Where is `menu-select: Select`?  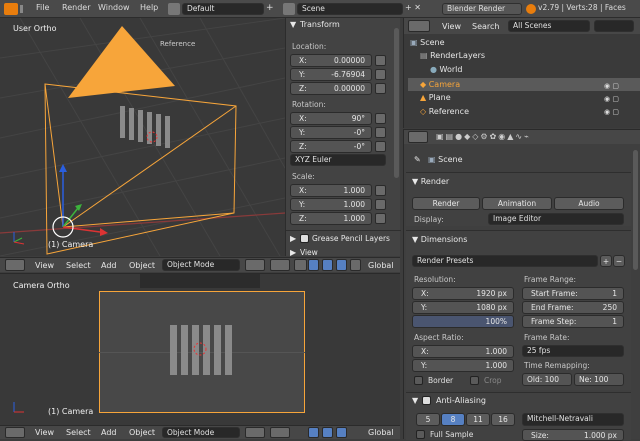 menu-select: Select is located at coordinates (78, 265).